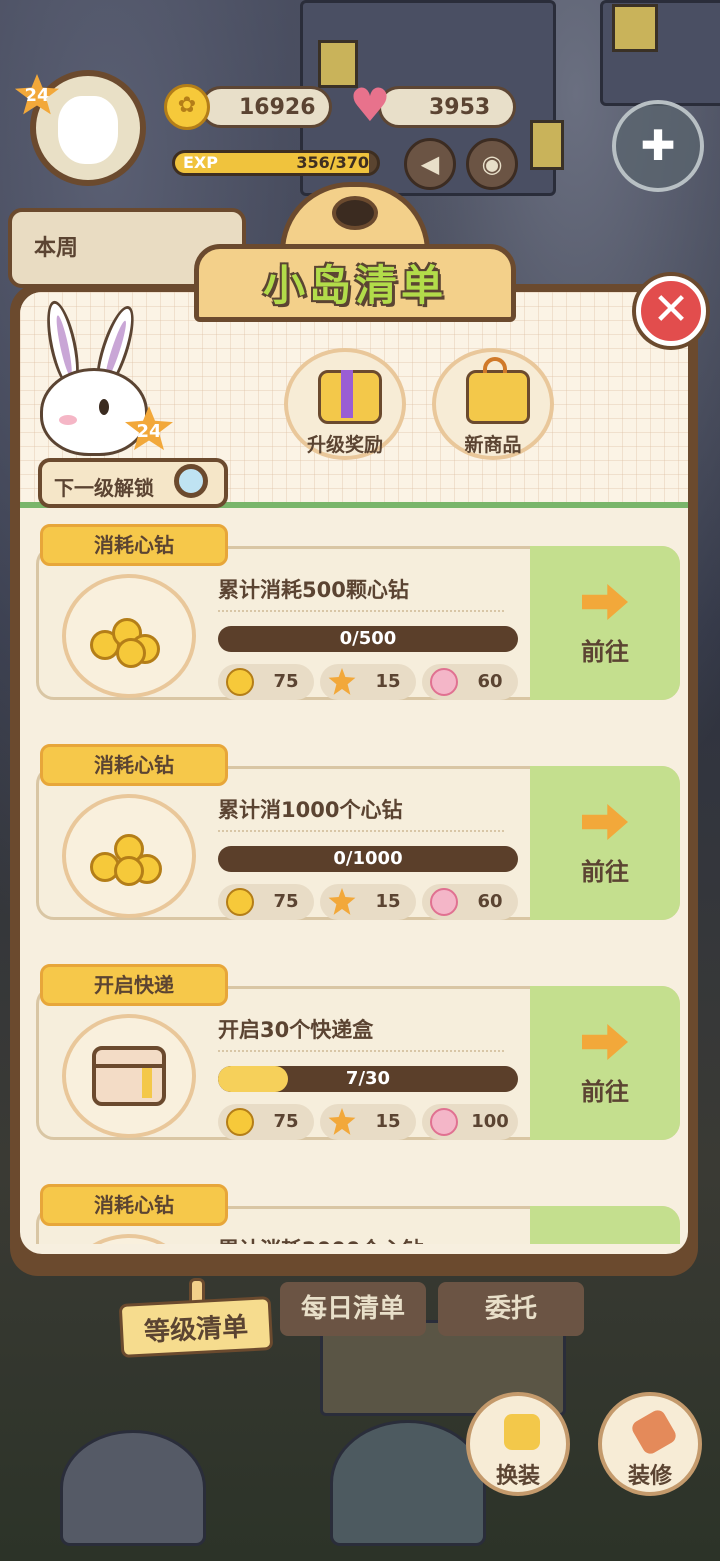  What do you see at coordinates (354, 285) in the screenshot?
I see `panel-title: 小岛清单` at bounding box center [354, 285].